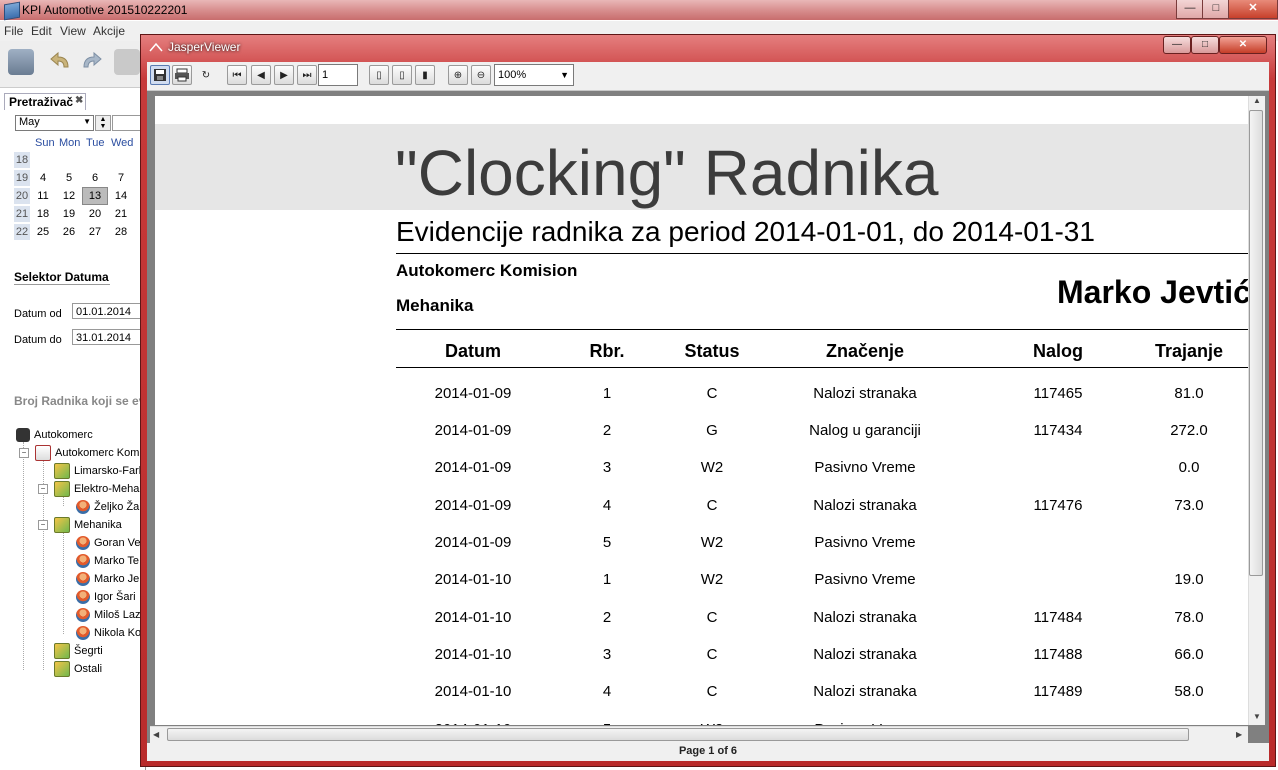  I want to click on cell-nalog: 117489, so click(1058, 691).